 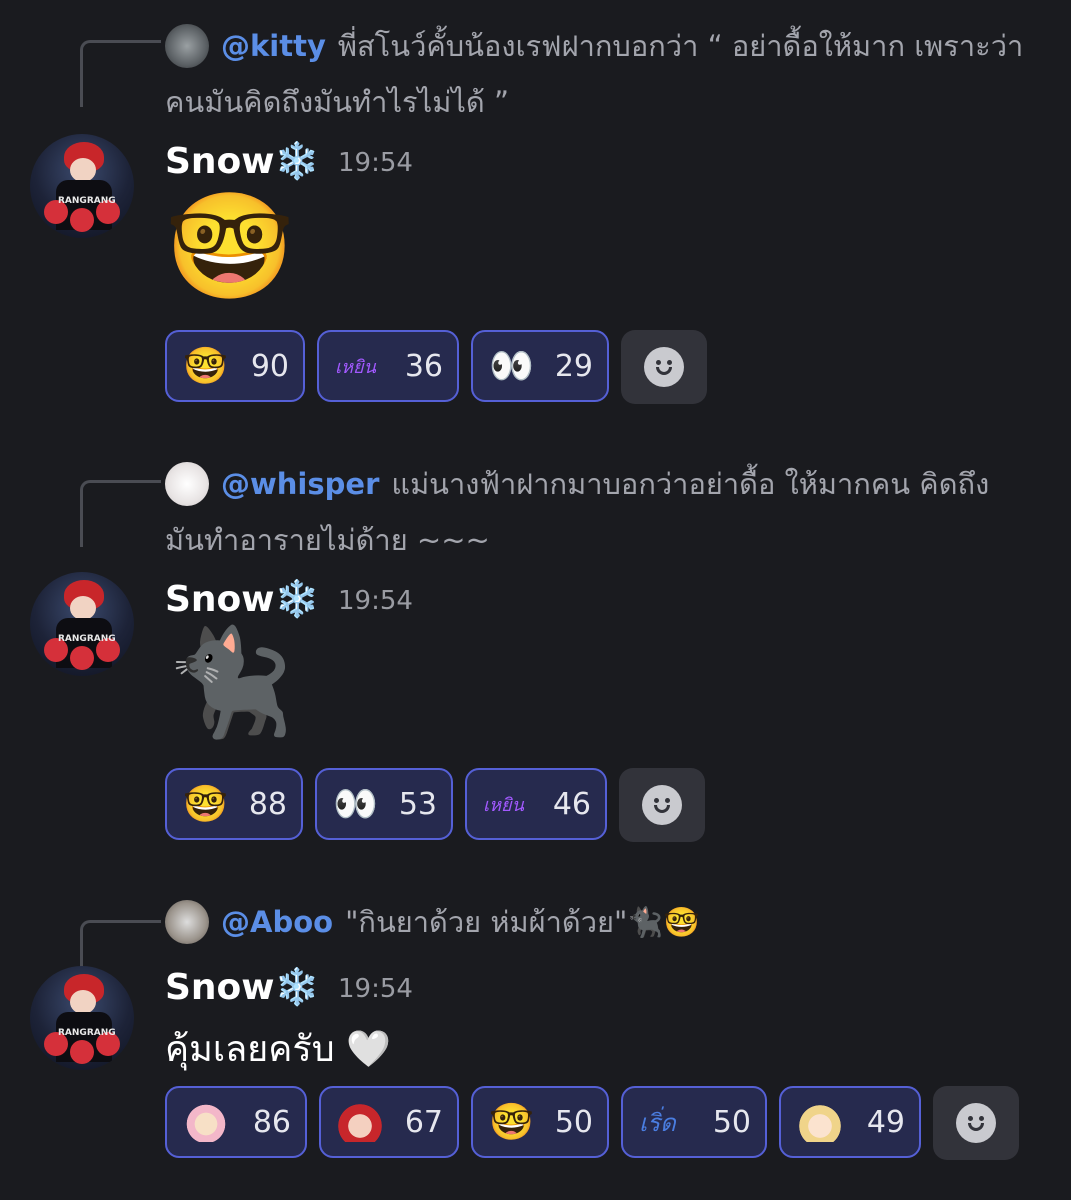 What do you see at coordinates (249, 922) in the screenshot?
I see `reply-mention: @Aboo` at bounding box center [249, 922].